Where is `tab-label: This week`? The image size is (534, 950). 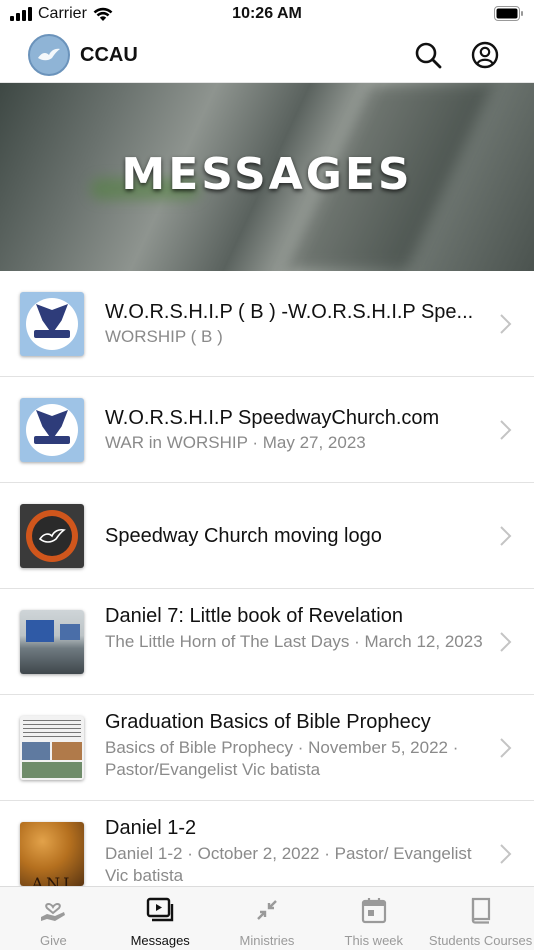
tab-label: This week is located at coordinates (374, 940).